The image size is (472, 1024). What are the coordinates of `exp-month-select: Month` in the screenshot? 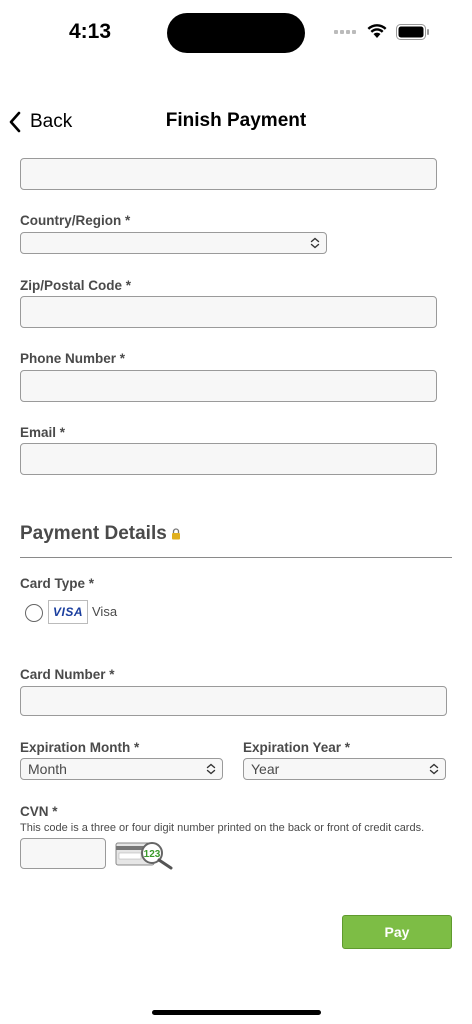 It's located at (121, 769).